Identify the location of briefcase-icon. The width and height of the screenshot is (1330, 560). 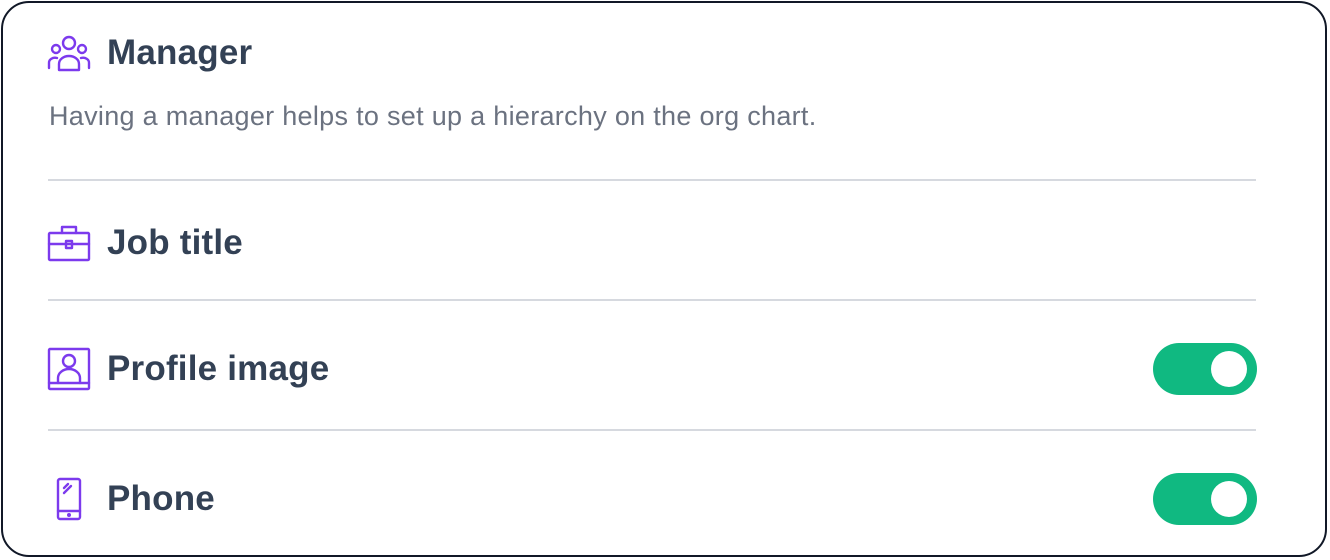
(69, 243).